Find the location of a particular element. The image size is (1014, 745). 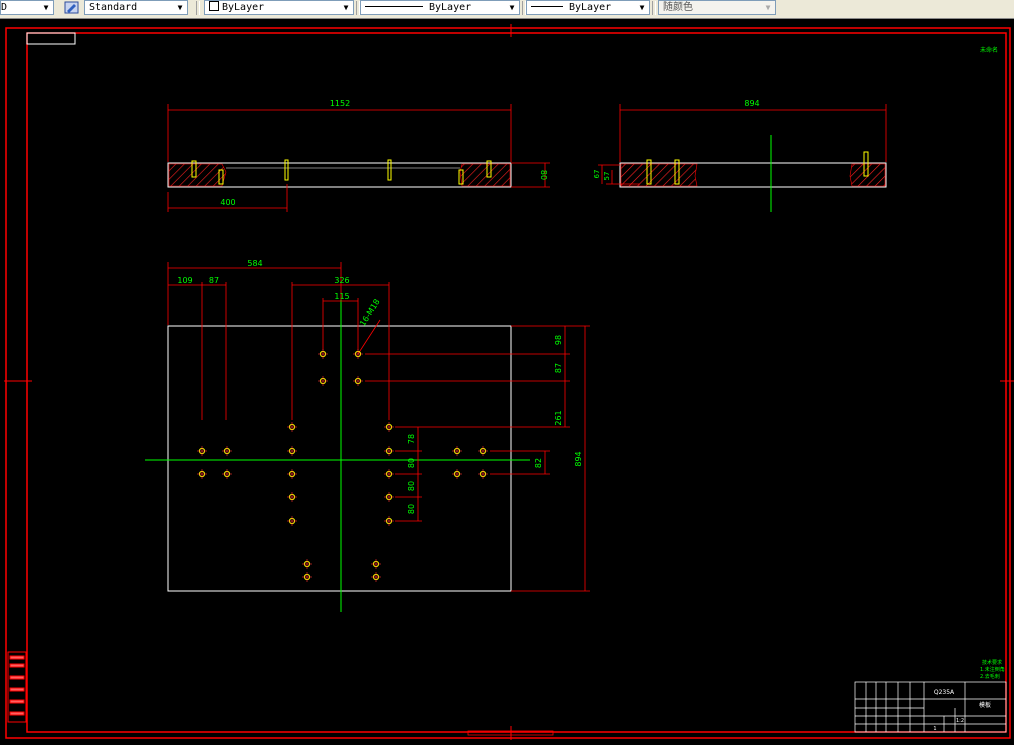

corner-label: 未命名 is located at coordinates (989, 50).